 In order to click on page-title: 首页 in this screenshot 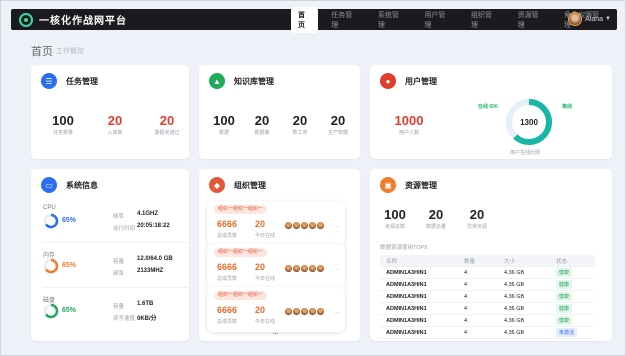, I will do `click(42, 52)`.